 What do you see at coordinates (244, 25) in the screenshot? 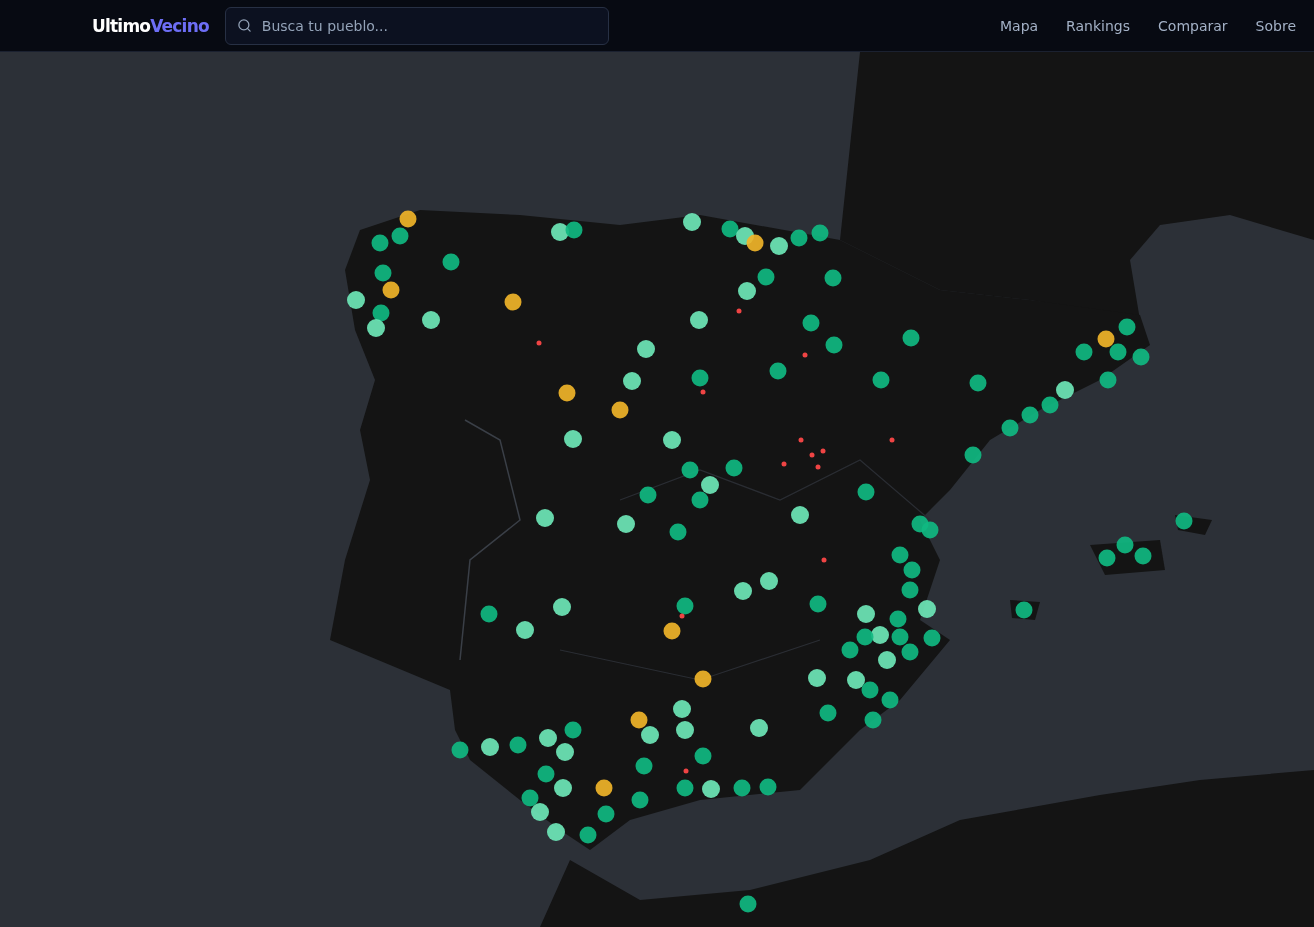
I see `search-icon` at bounding box center [244, 25].